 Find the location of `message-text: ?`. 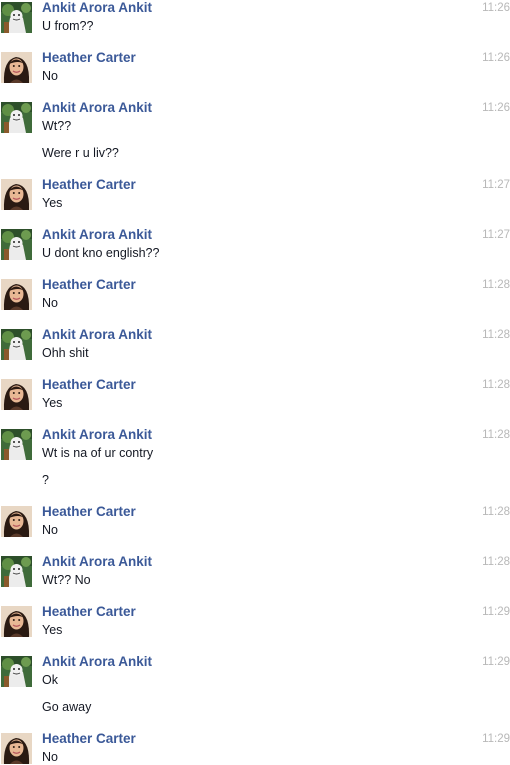

message-text: ? is located at coordinates (45, 480).